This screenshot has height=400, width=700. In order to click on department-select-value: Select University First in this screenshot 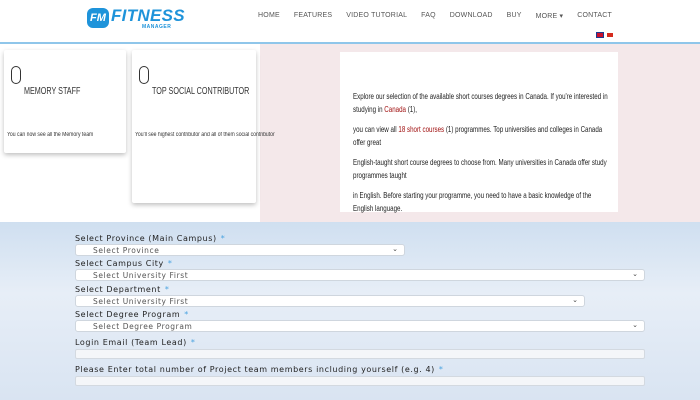, I will do `click(141, 301)`.